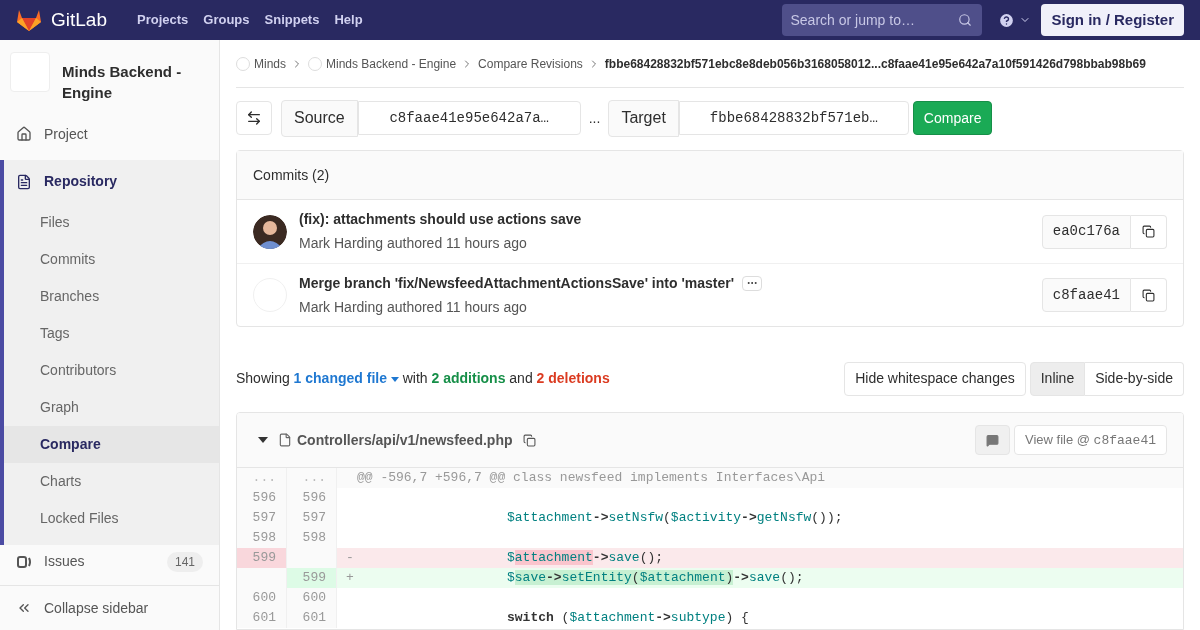 Image resolution: width=1200 pixels, height=630 pixels. What do you see at coordinates (111, 481) in the screenshot?
I see `sidebar-subitem: Charts` at bounding box center [111, 481].